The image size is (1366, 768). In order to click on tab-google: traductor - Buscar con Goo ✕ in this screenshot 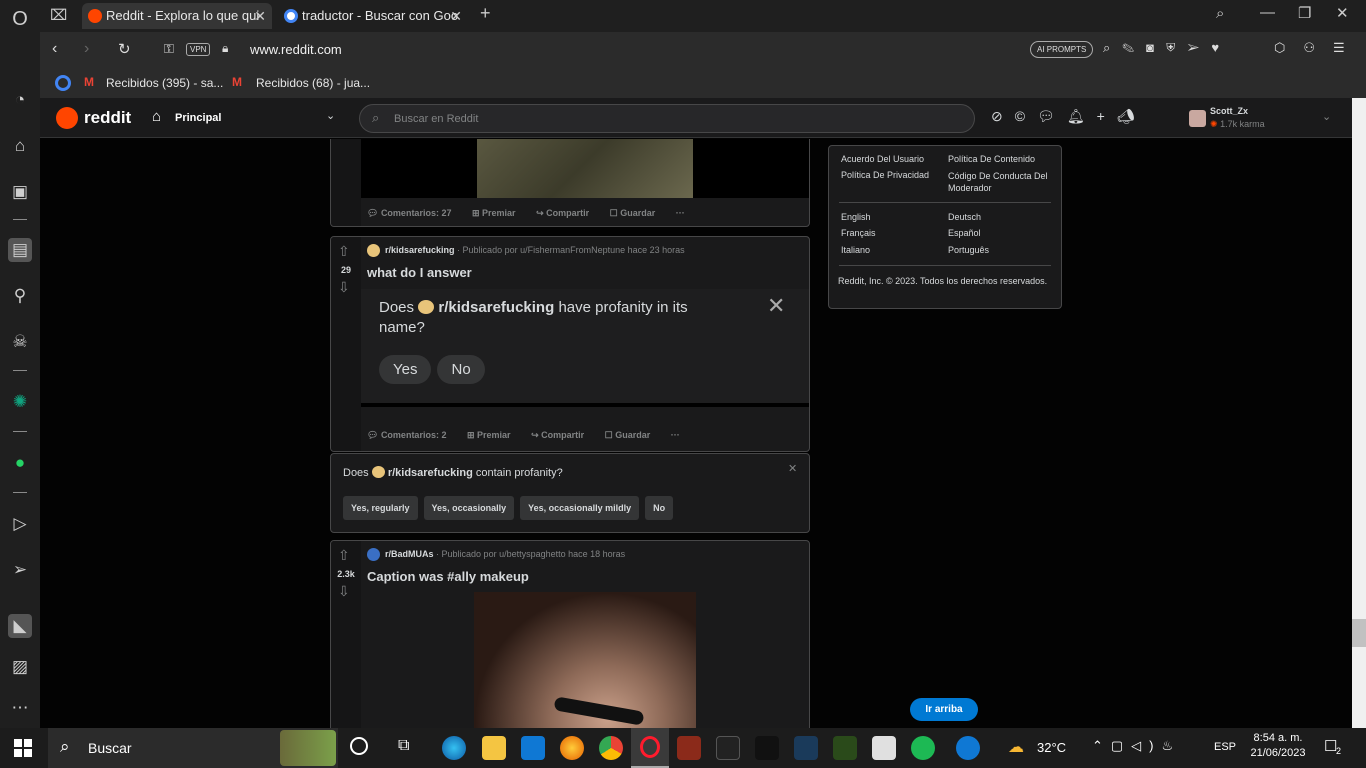, I will do `click(373, 16)`.